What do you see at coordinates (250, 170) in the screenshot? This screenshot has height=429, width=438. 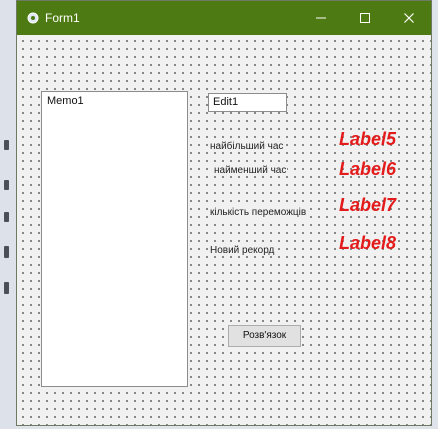 I see `label-min-time: найменший час` at bounding box center [250, 170].